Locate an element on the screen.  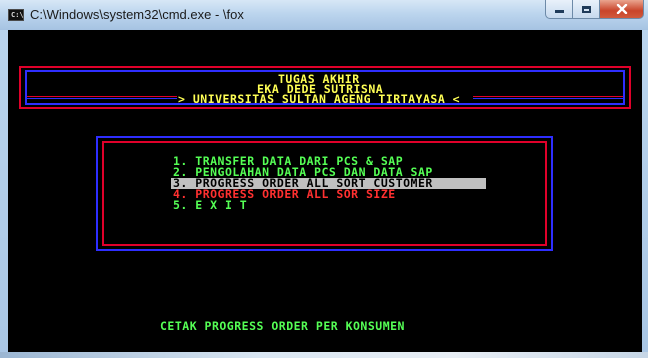
close-button is located at coordinates (622, 9).